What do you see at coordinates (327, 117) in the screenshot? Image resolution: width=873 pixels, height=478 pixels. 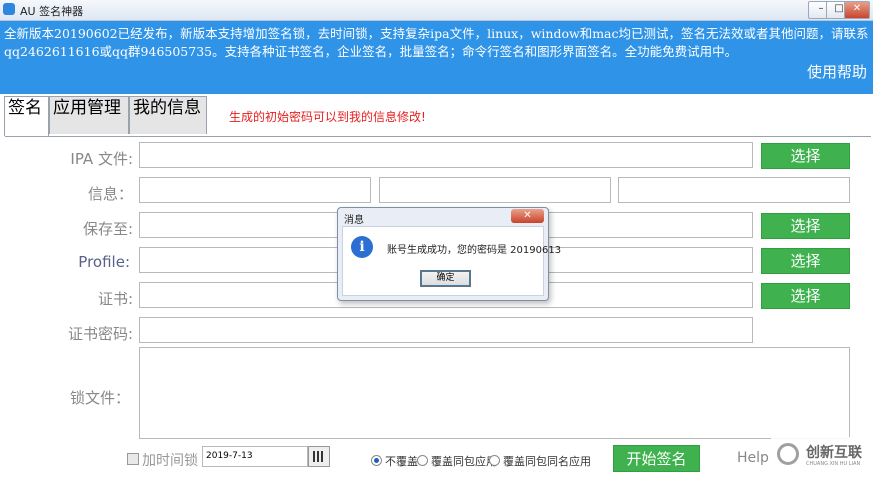 I see `password-hint: 生成的初始密码可以到我的信息修改!` at bounding box center [327, 117].